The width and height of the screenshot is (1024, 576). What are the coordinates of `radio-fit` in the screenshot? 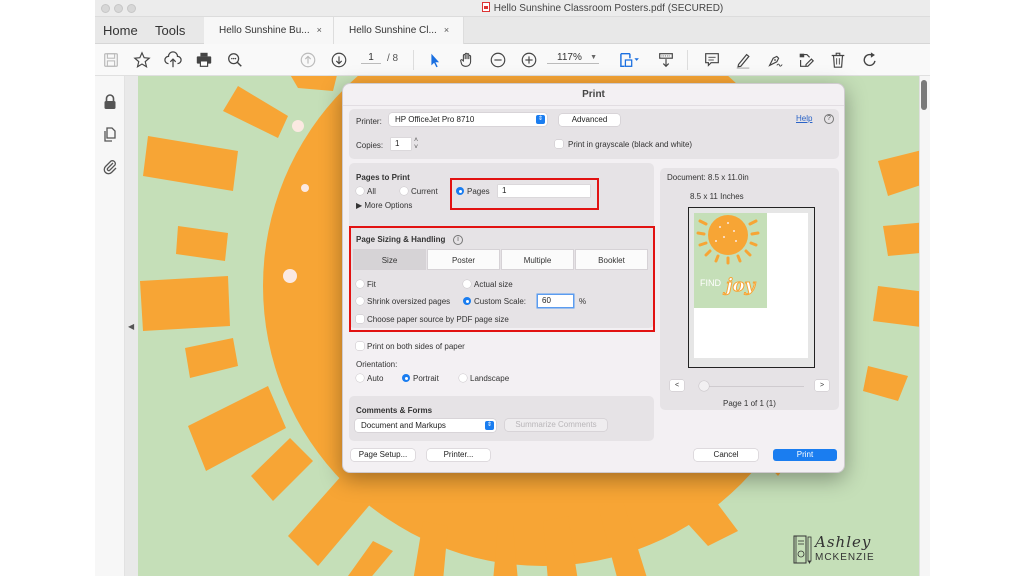 It's located at (360, 284).